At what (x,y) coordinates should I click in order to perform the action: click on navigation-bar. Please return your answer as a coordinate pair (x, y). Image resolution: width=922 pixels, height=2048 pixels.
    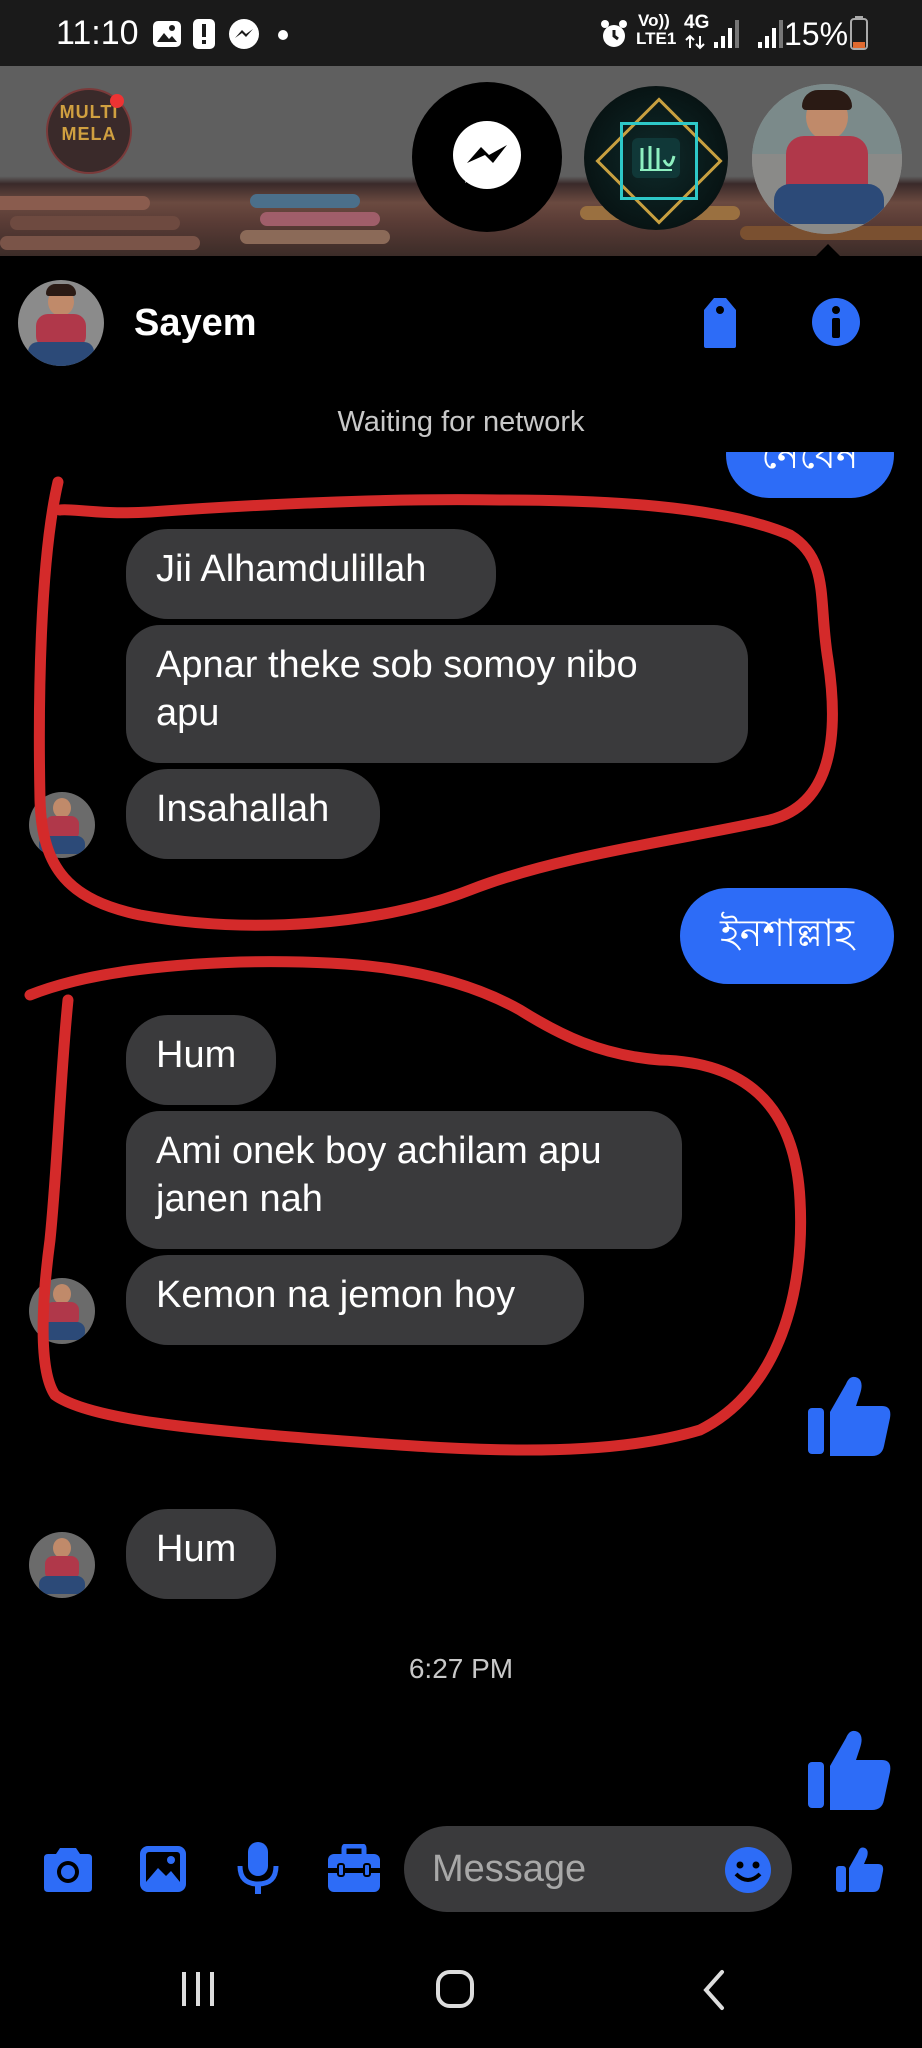
    Looking at the image, I should click on (461, 1990).